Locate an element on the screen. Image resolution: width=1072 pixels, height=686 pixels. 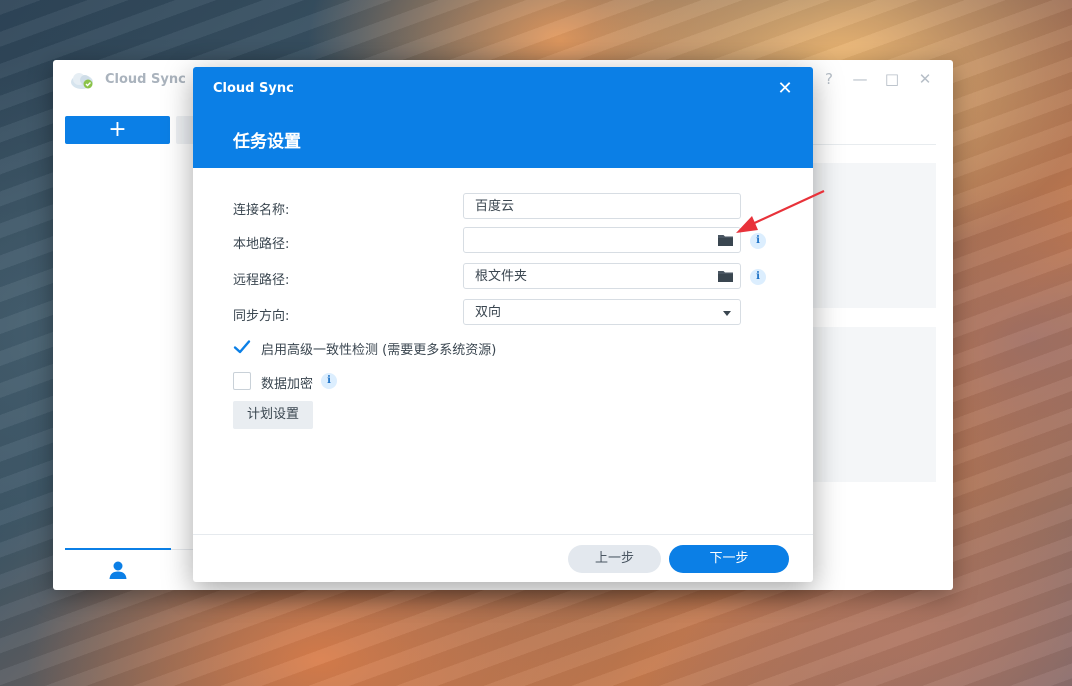
dialog-heading: 任务设置 is located at coordinates (267, 142).